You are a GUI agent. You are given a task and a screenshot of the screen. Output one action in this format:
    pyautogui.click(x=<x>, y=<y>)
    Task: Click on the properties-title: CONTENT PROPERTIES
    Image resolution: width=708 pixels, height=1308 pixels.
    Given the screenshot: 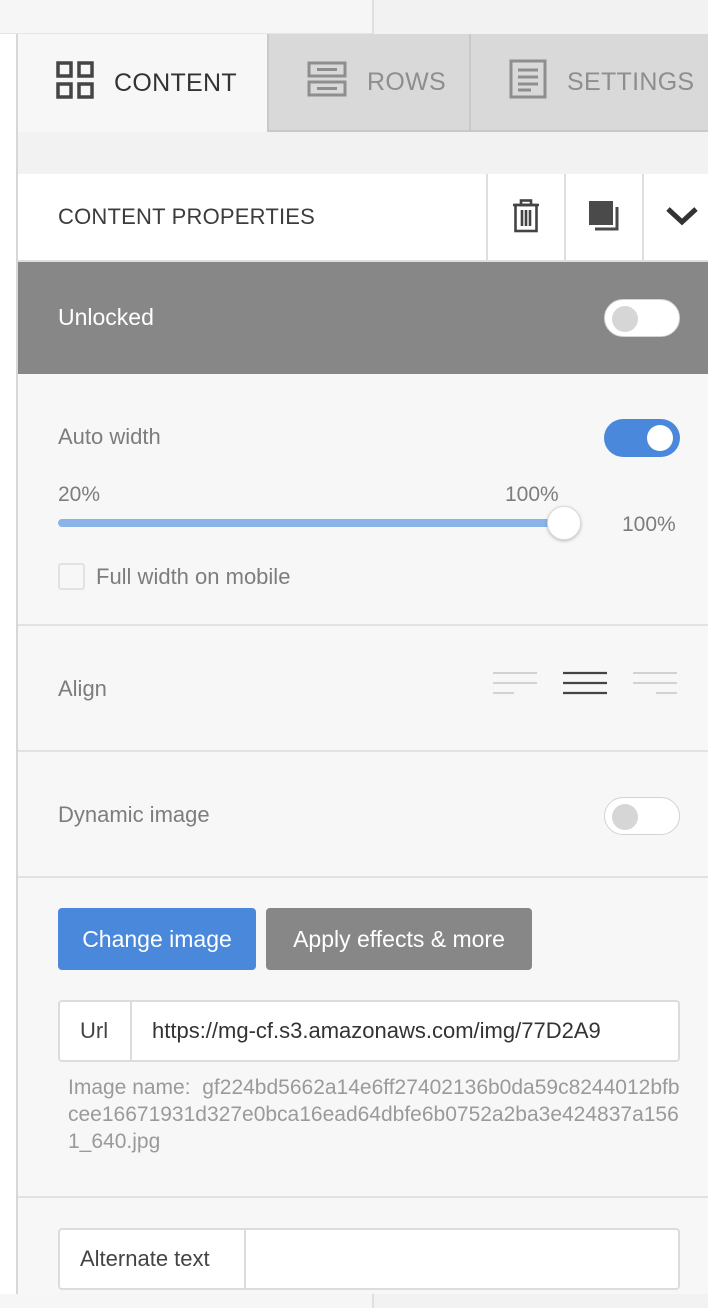 What is the action you would take?
    pyautogui.click(x=187, y=216)
    